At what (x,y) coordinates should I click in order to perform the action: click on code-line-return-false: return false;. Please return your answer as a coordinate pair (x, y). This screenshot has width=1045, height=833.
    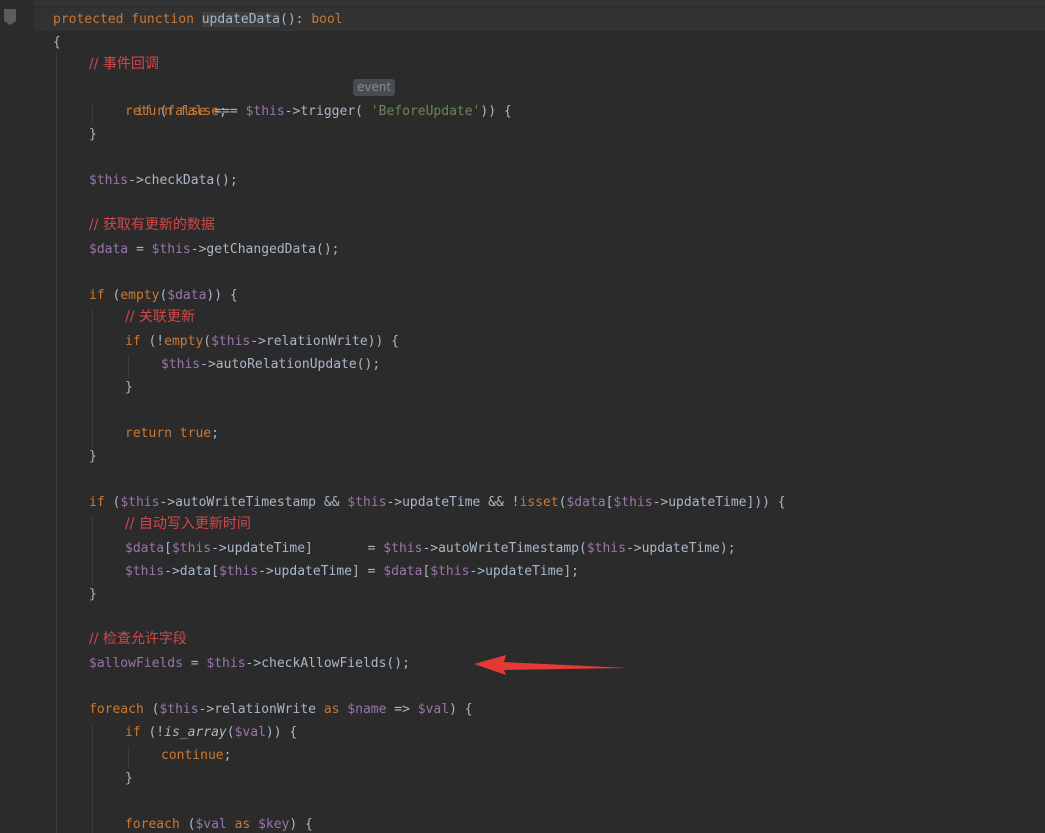
    Looking at the image, I should click on (176, 111).